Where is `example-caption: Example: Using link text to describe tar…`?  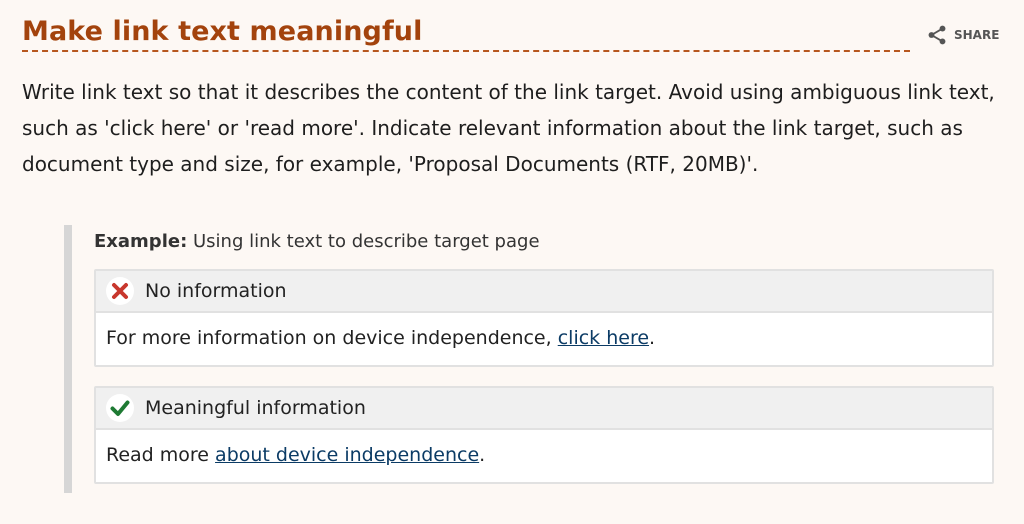
example-caption: Example: Using link text to describe tar… is located at coordinates (317, 241).